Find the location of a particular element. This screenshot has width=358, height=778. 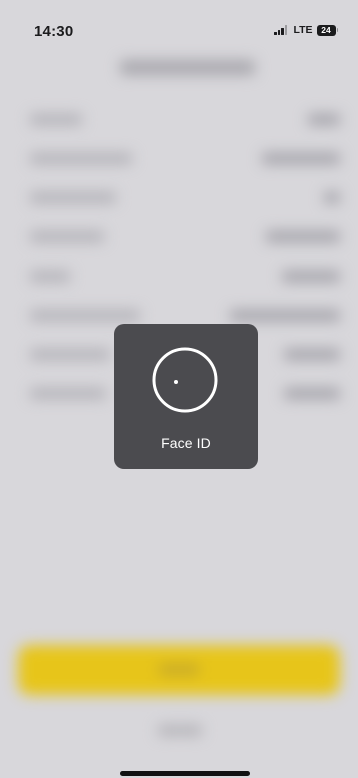

face-id-dialog: Face ID is located at coordinates (186, 396).